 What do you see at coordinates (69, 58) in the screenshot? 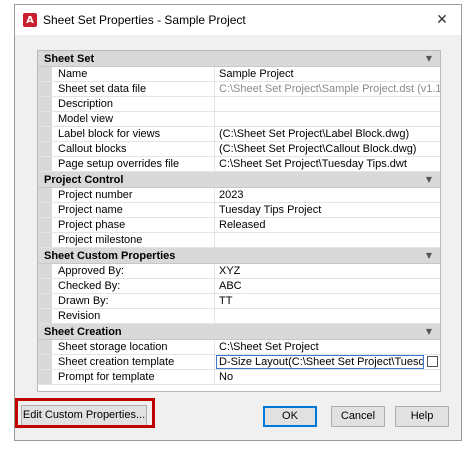
I see `group-header-label: Sheet Set` at bounding box center [69, 58].